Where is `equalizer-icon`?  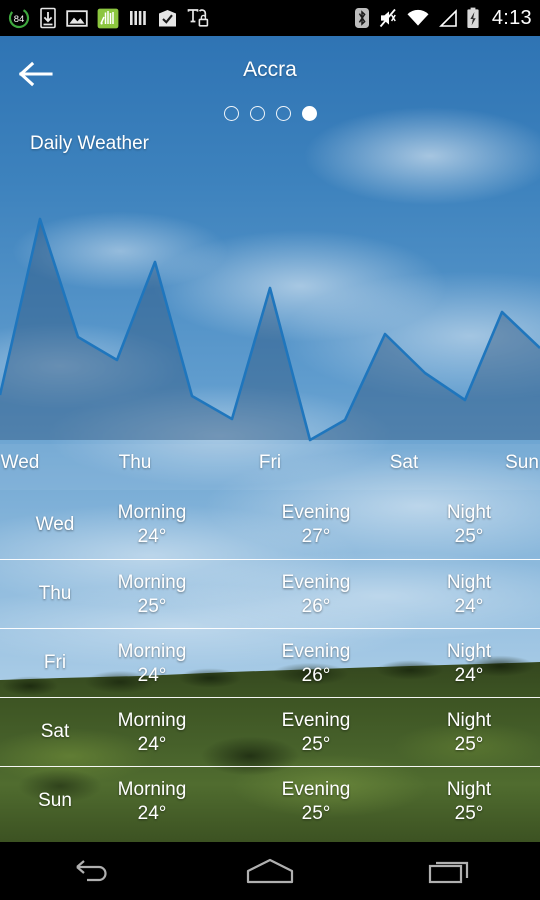 equalizer-icon is located at coordinates (138, 18).